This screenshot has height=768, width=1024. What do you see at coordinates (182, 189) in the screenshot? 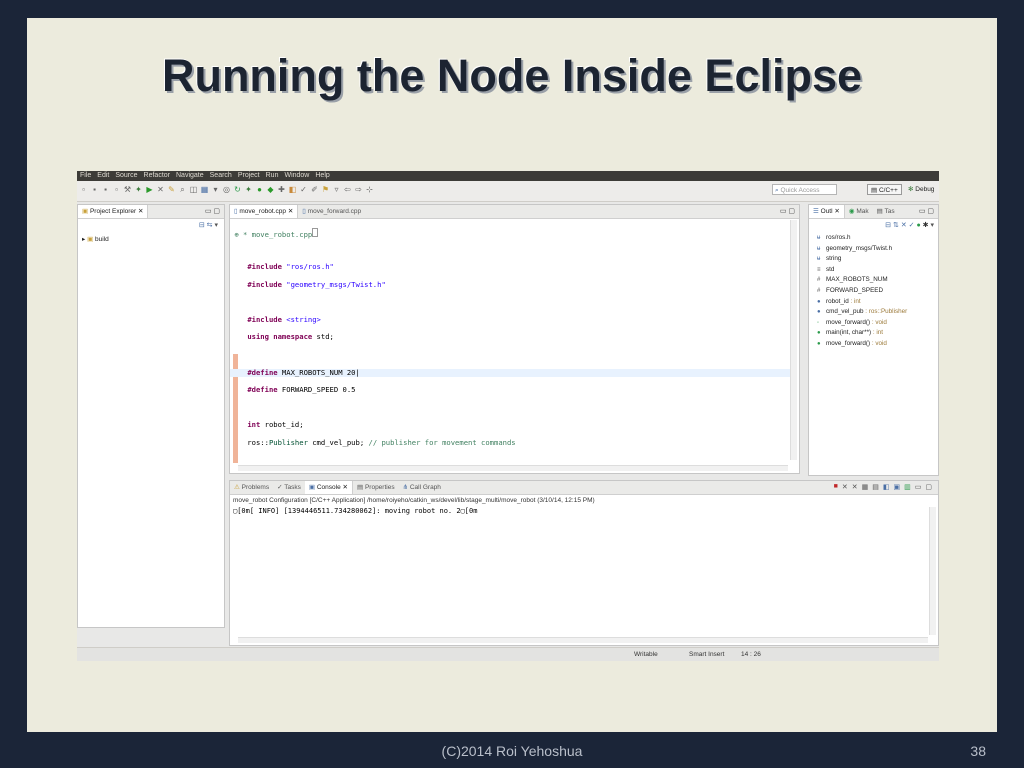
I see `search-tool-icon: ⌕` at bounding box center [182, 189].